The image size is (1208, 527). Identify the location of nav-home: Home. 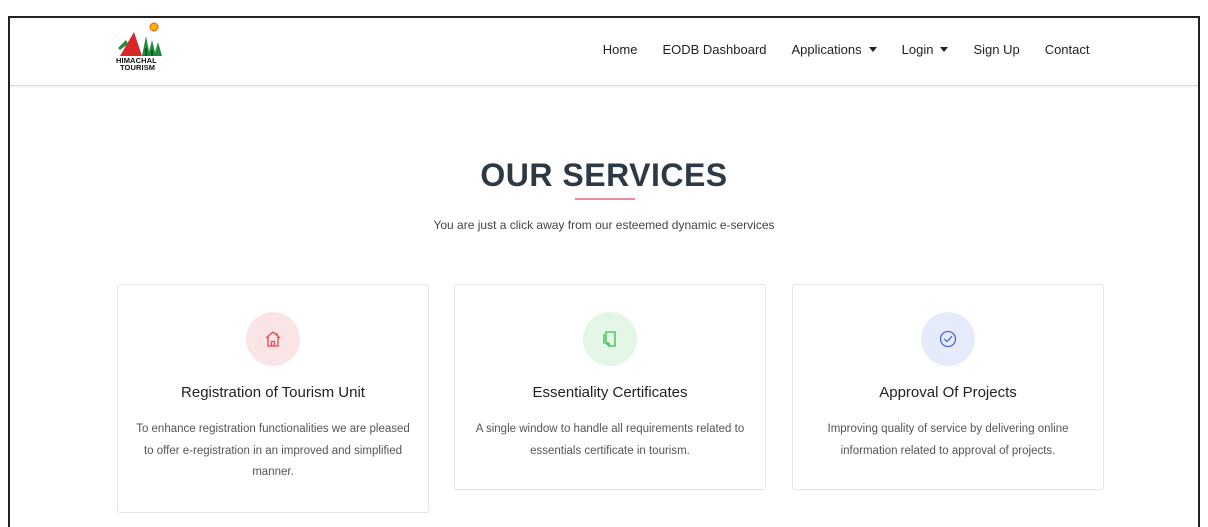
(620, 49).